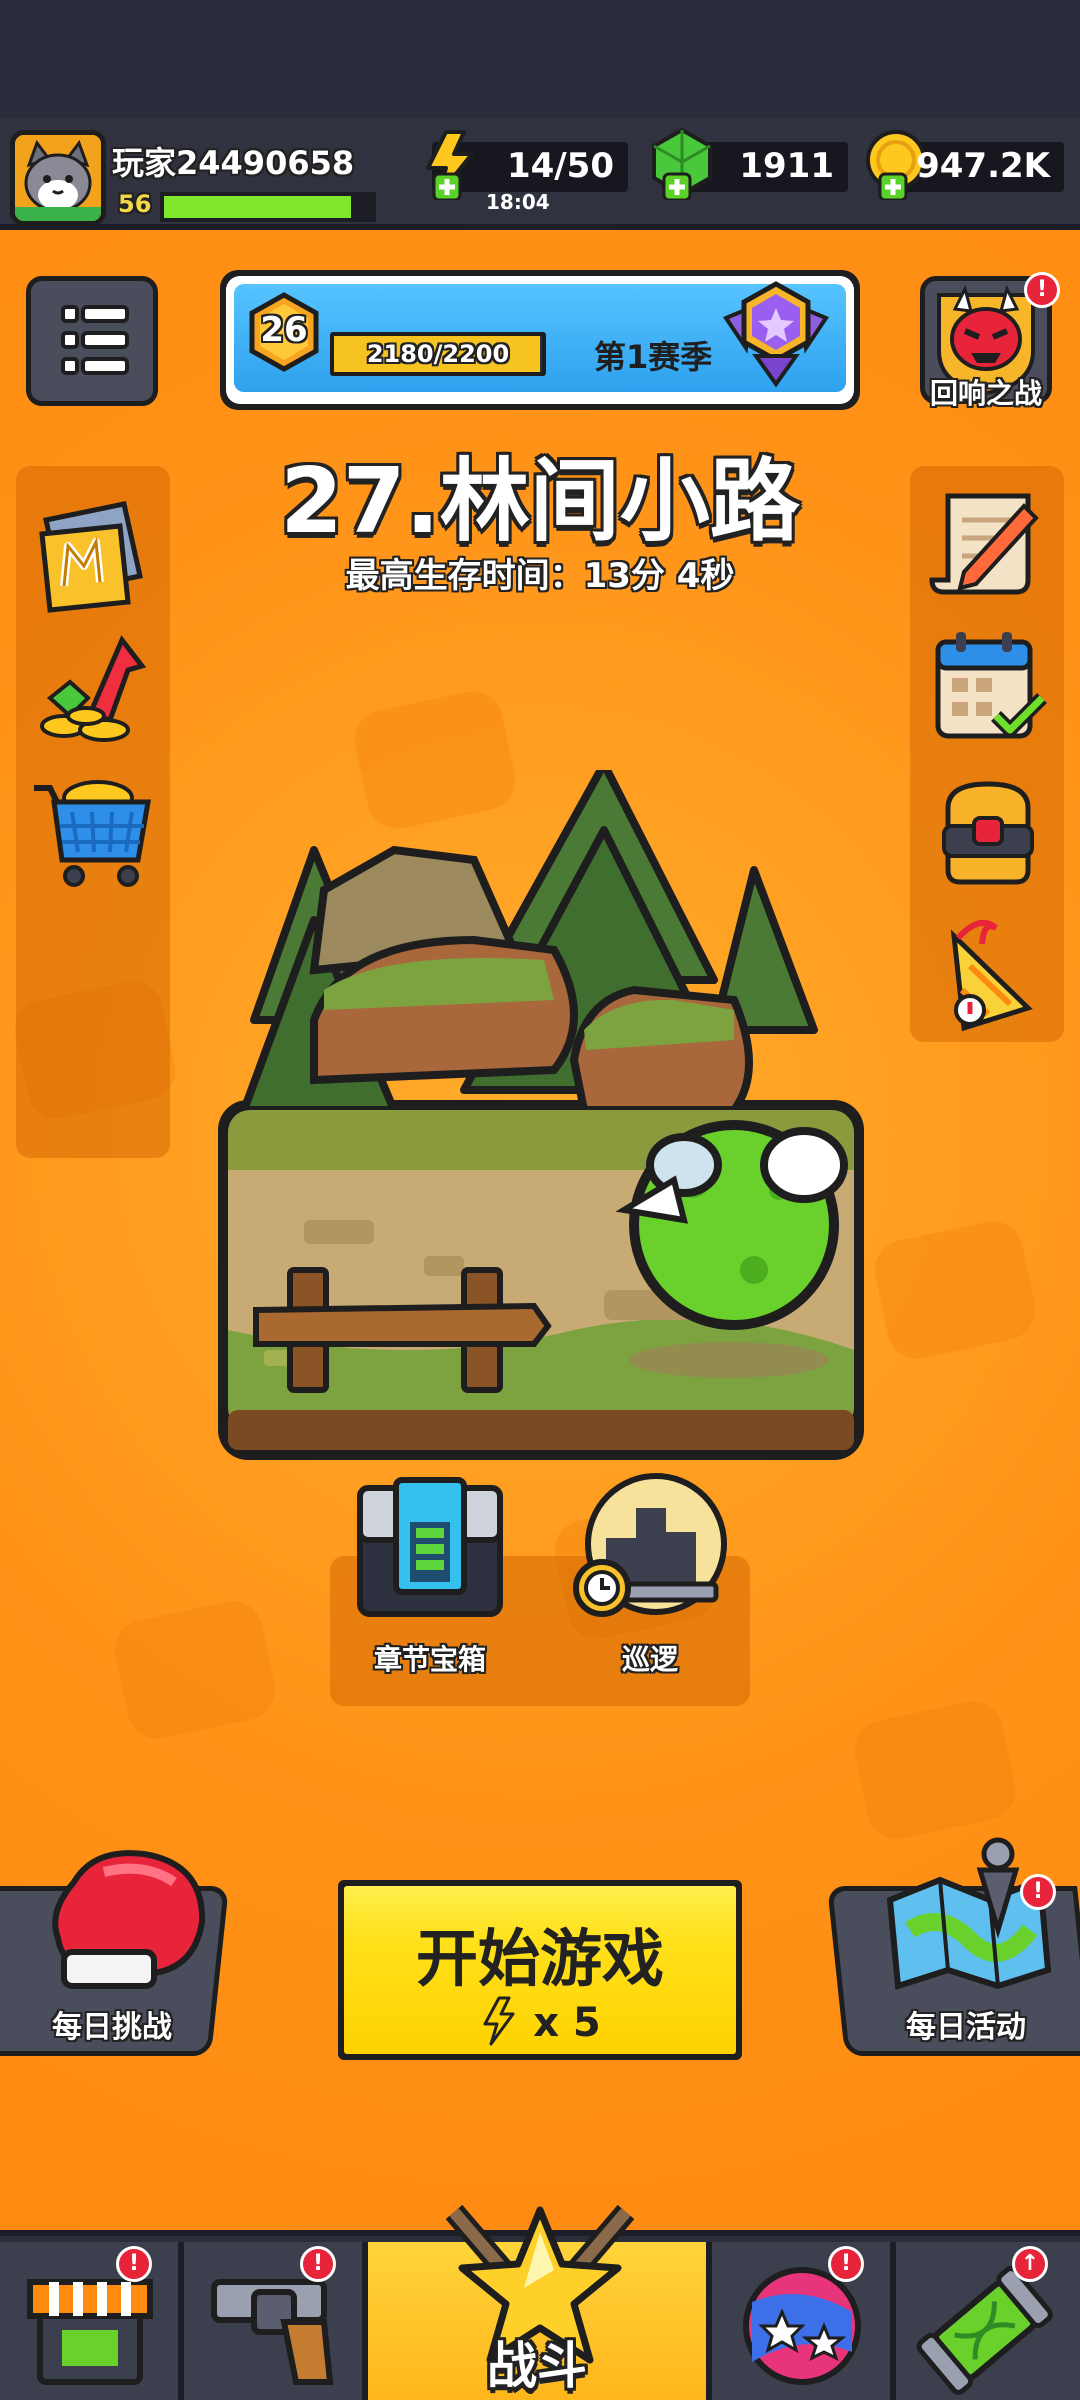  I want to click on season-rank-badge-icon, so click(776, 334).